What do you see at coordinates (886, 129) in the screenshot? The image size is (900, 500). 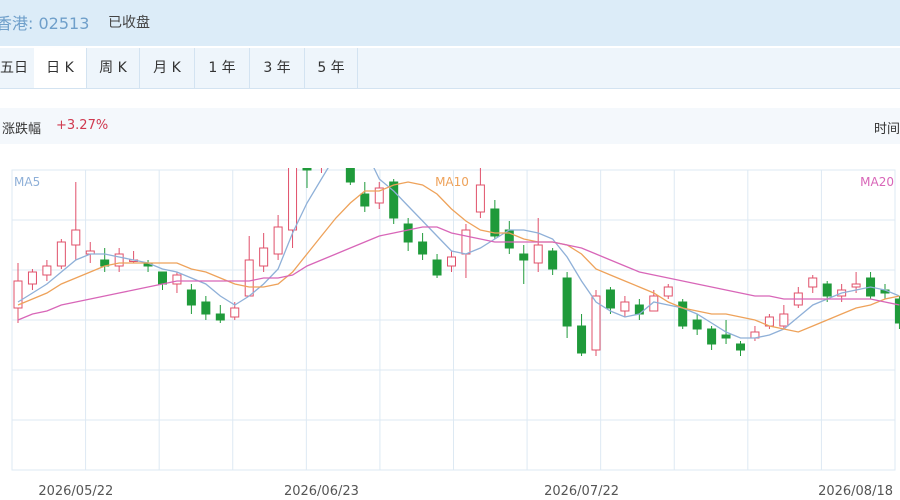 I see `time-label: 时间` at bounding box center [886, 129].